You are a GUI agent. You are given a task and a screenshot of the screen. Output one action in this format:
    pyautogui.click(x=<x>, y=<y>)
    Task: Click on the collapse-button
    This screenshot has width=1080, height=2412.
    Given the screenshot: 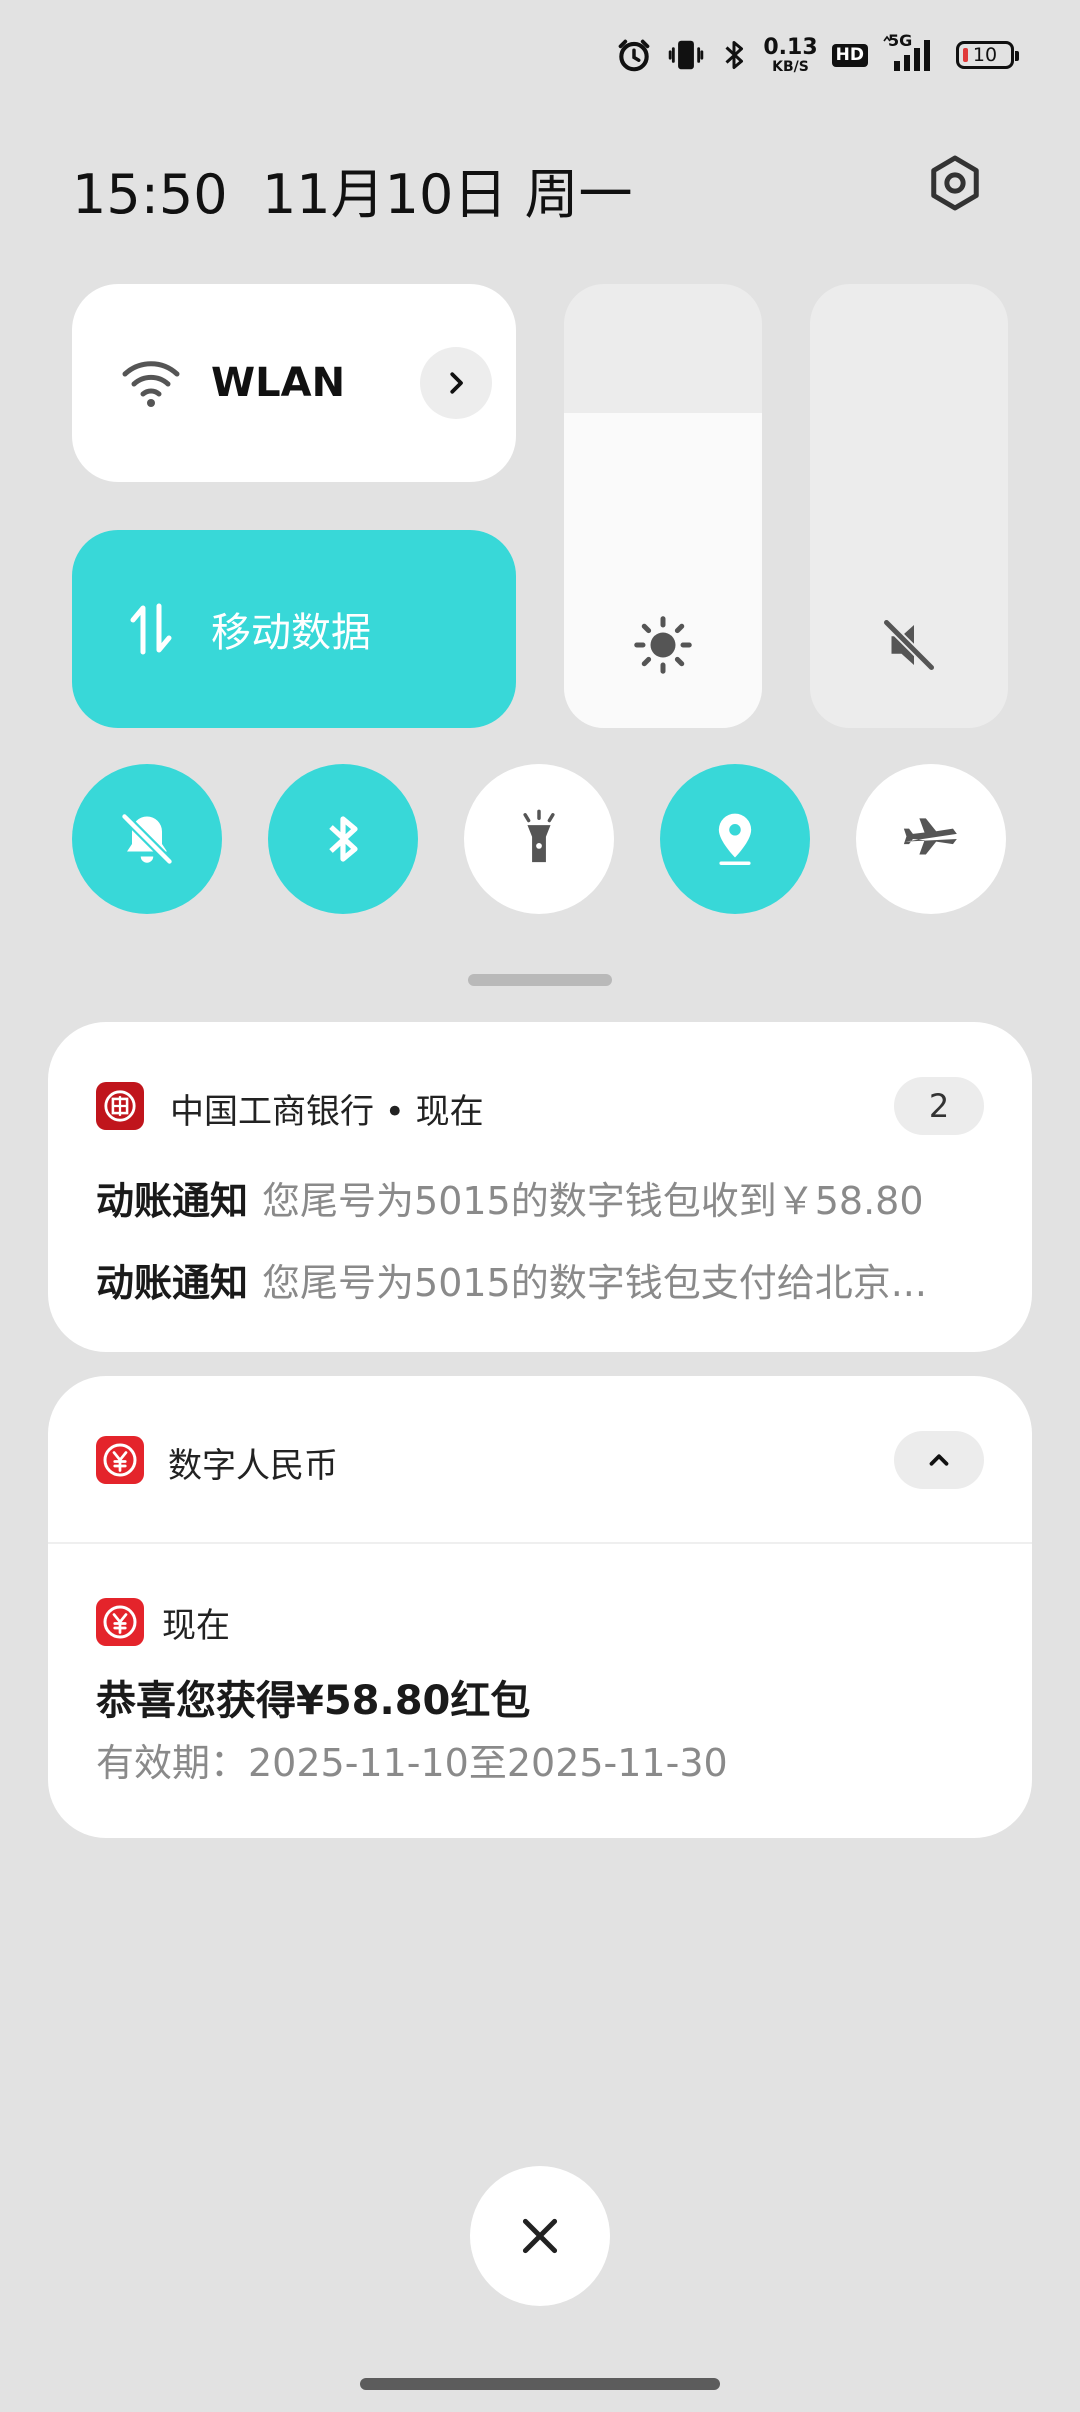 What is the action you would take?
    pyautogui.click(x=939, y=1460)
    